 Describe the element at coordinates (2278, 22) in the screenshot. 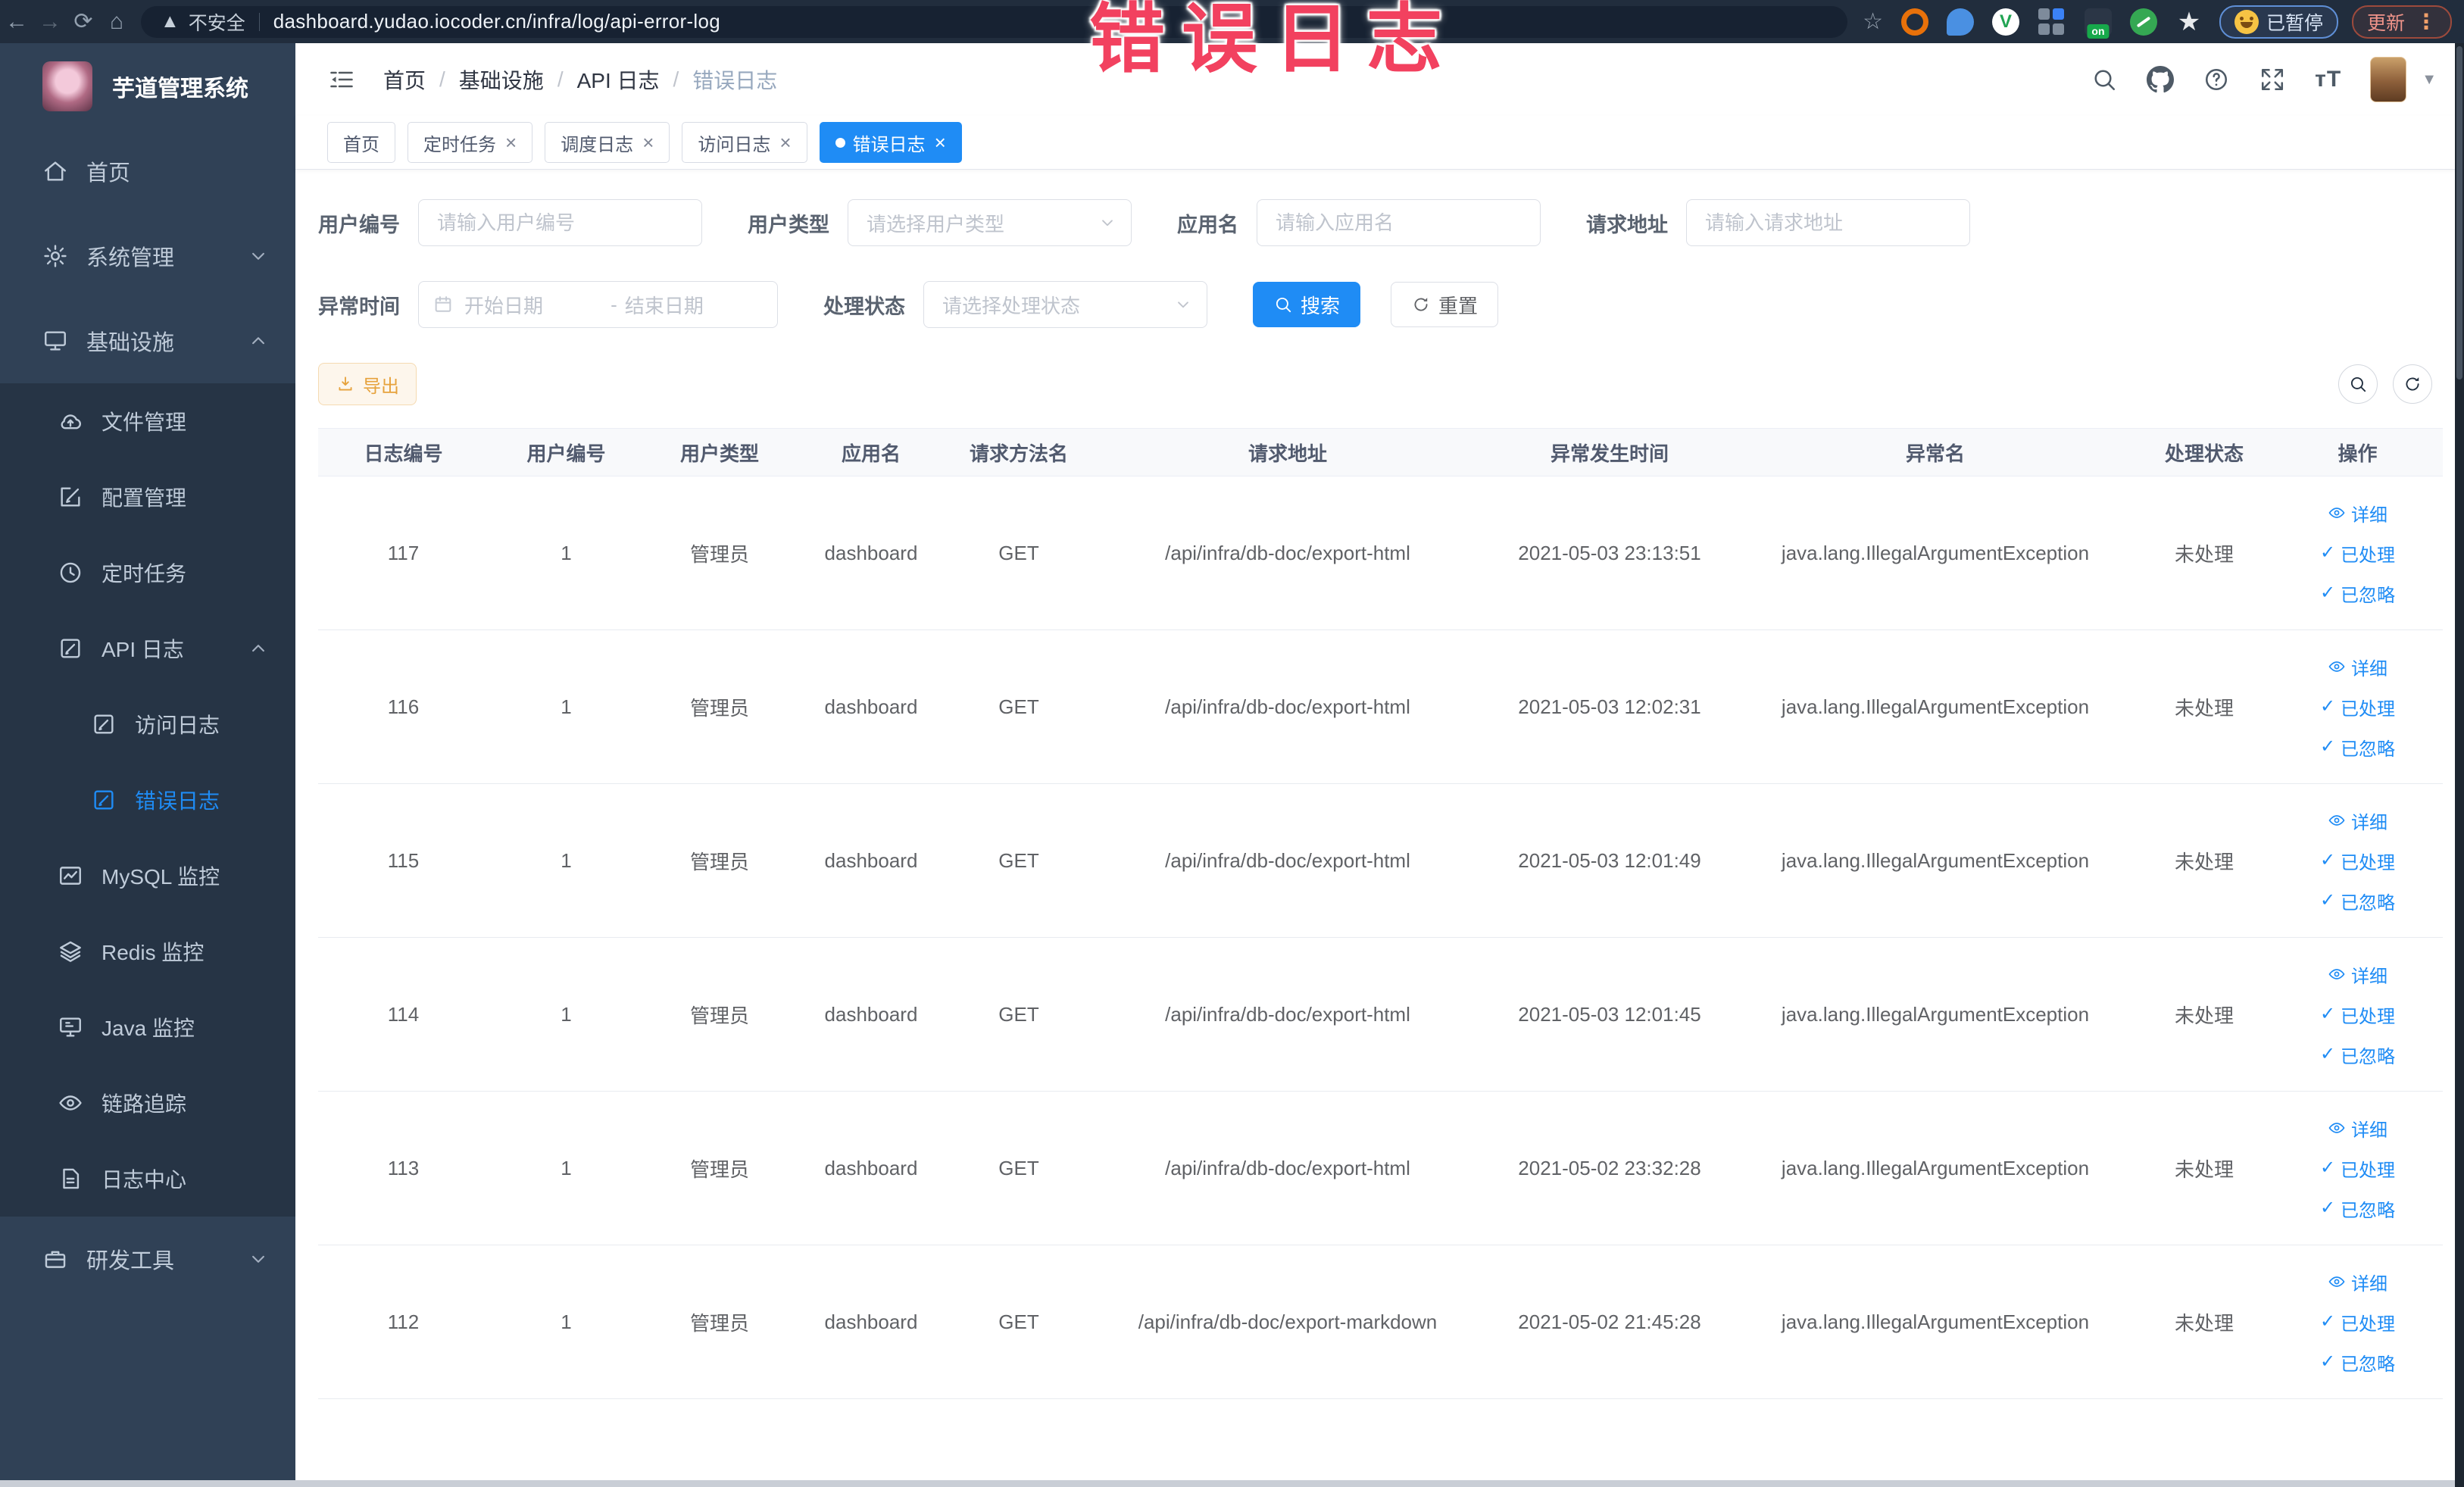

I see `profile-paused-pill: 已暂停` at that location.